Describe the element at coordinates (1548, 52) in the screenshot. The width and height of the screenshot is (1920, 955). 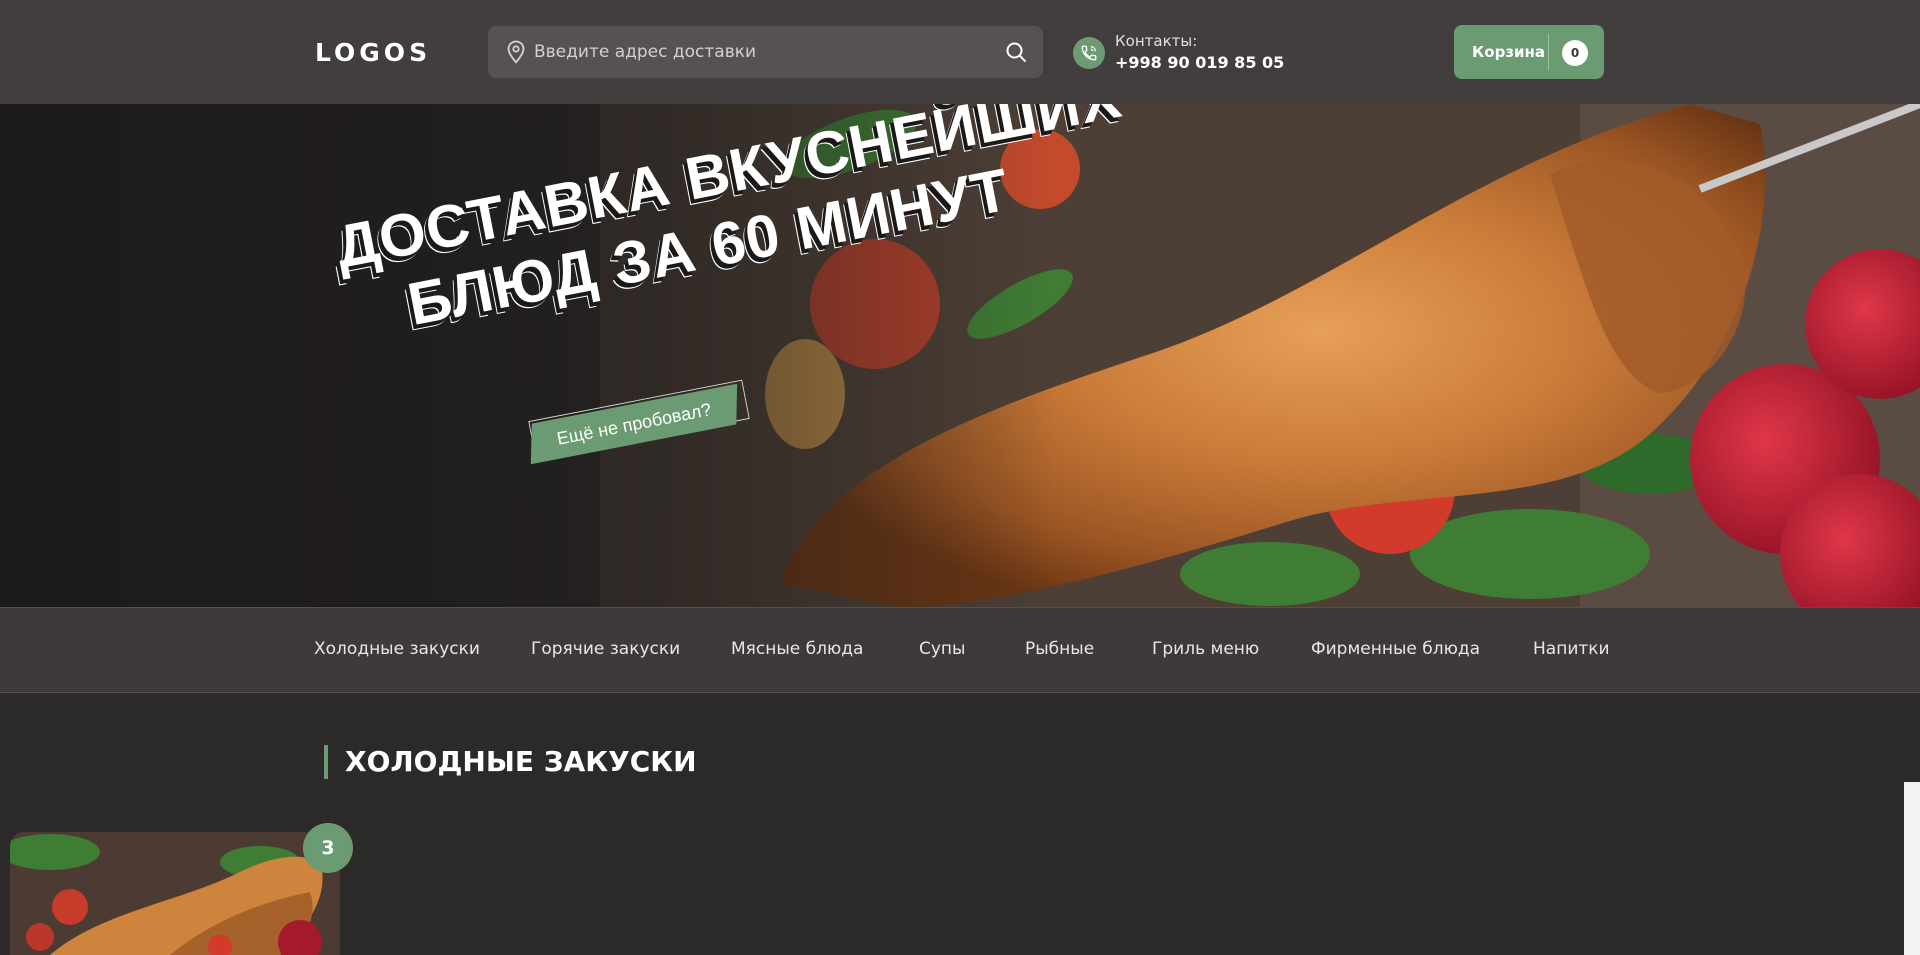
I see `cart-divider` at that location.